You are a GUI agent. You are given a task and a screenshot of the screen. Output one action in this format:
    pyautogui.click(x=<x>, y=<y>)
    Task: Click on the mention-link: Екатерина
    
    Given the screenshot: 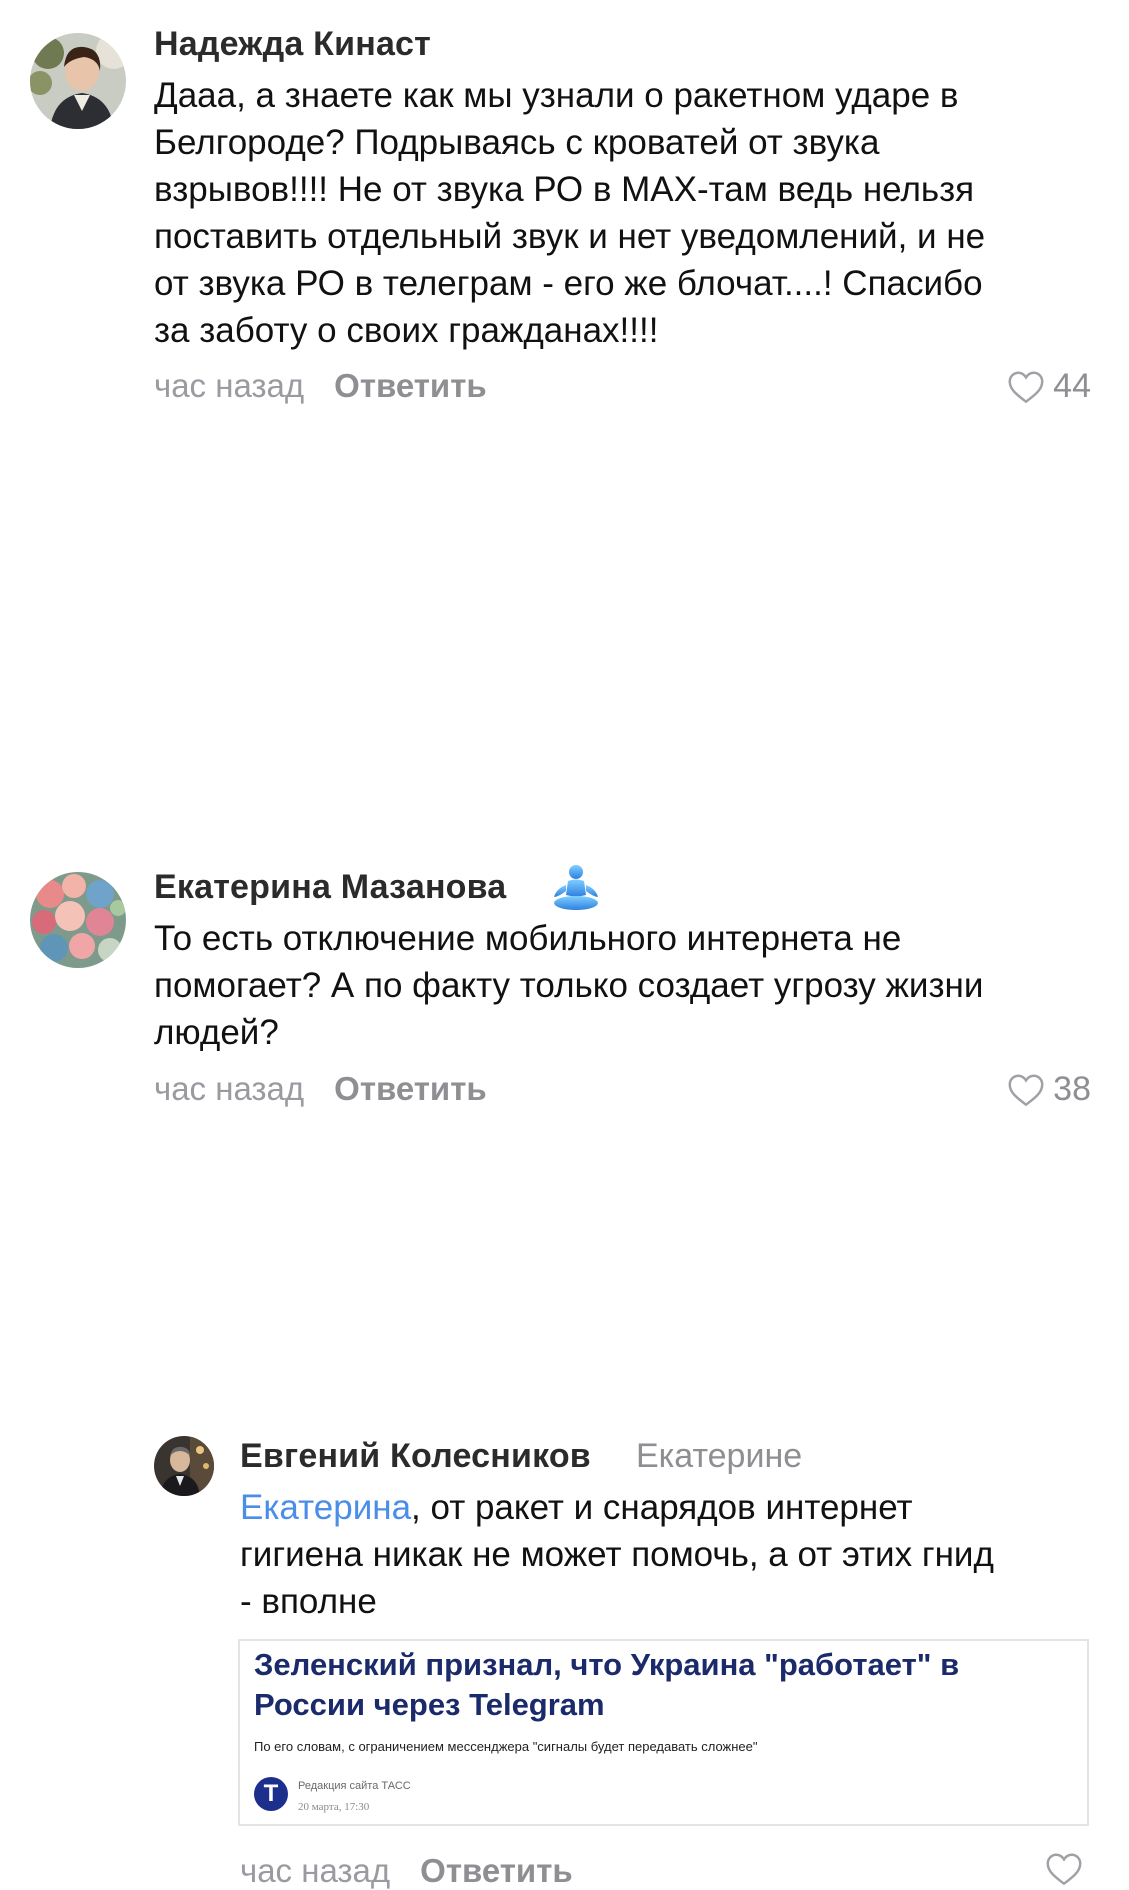 What is the action you would take?
    pyautogui.click(x=325, y=1507)
    